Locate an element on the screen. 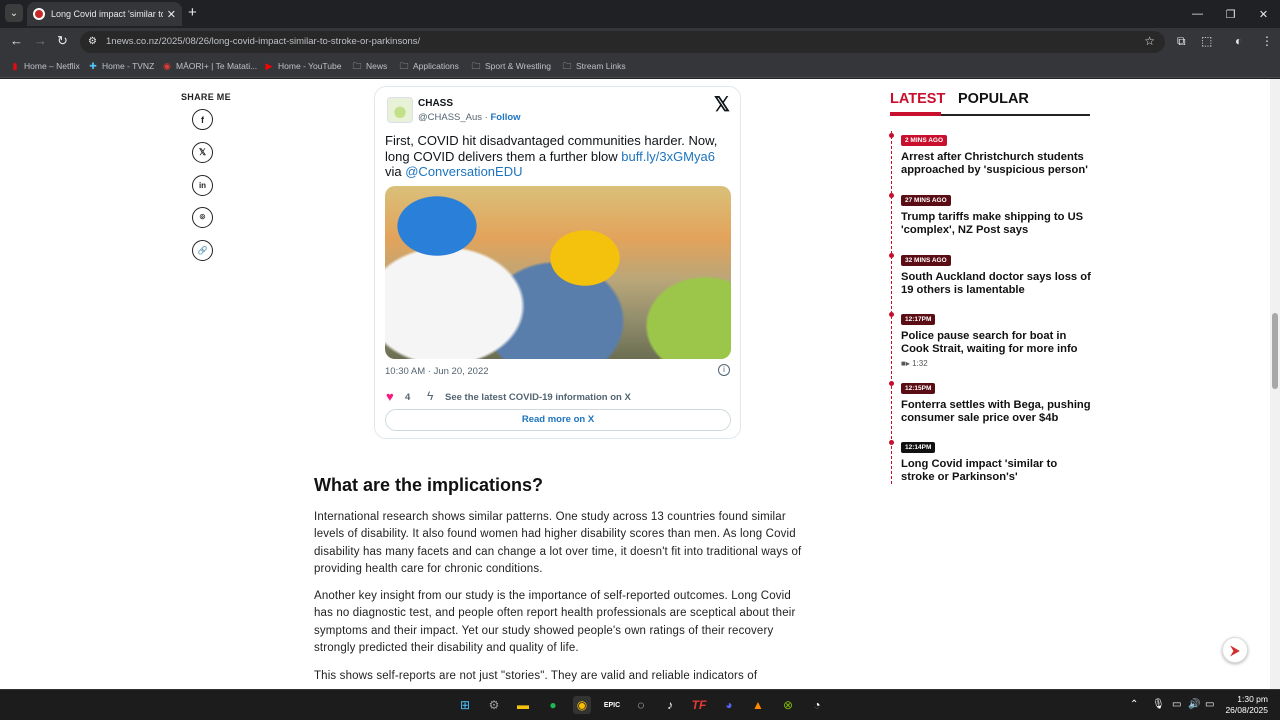  tweet-timestamp: 10:30 AM · Jun 20, 2022 is located at coordinates (437, 371).